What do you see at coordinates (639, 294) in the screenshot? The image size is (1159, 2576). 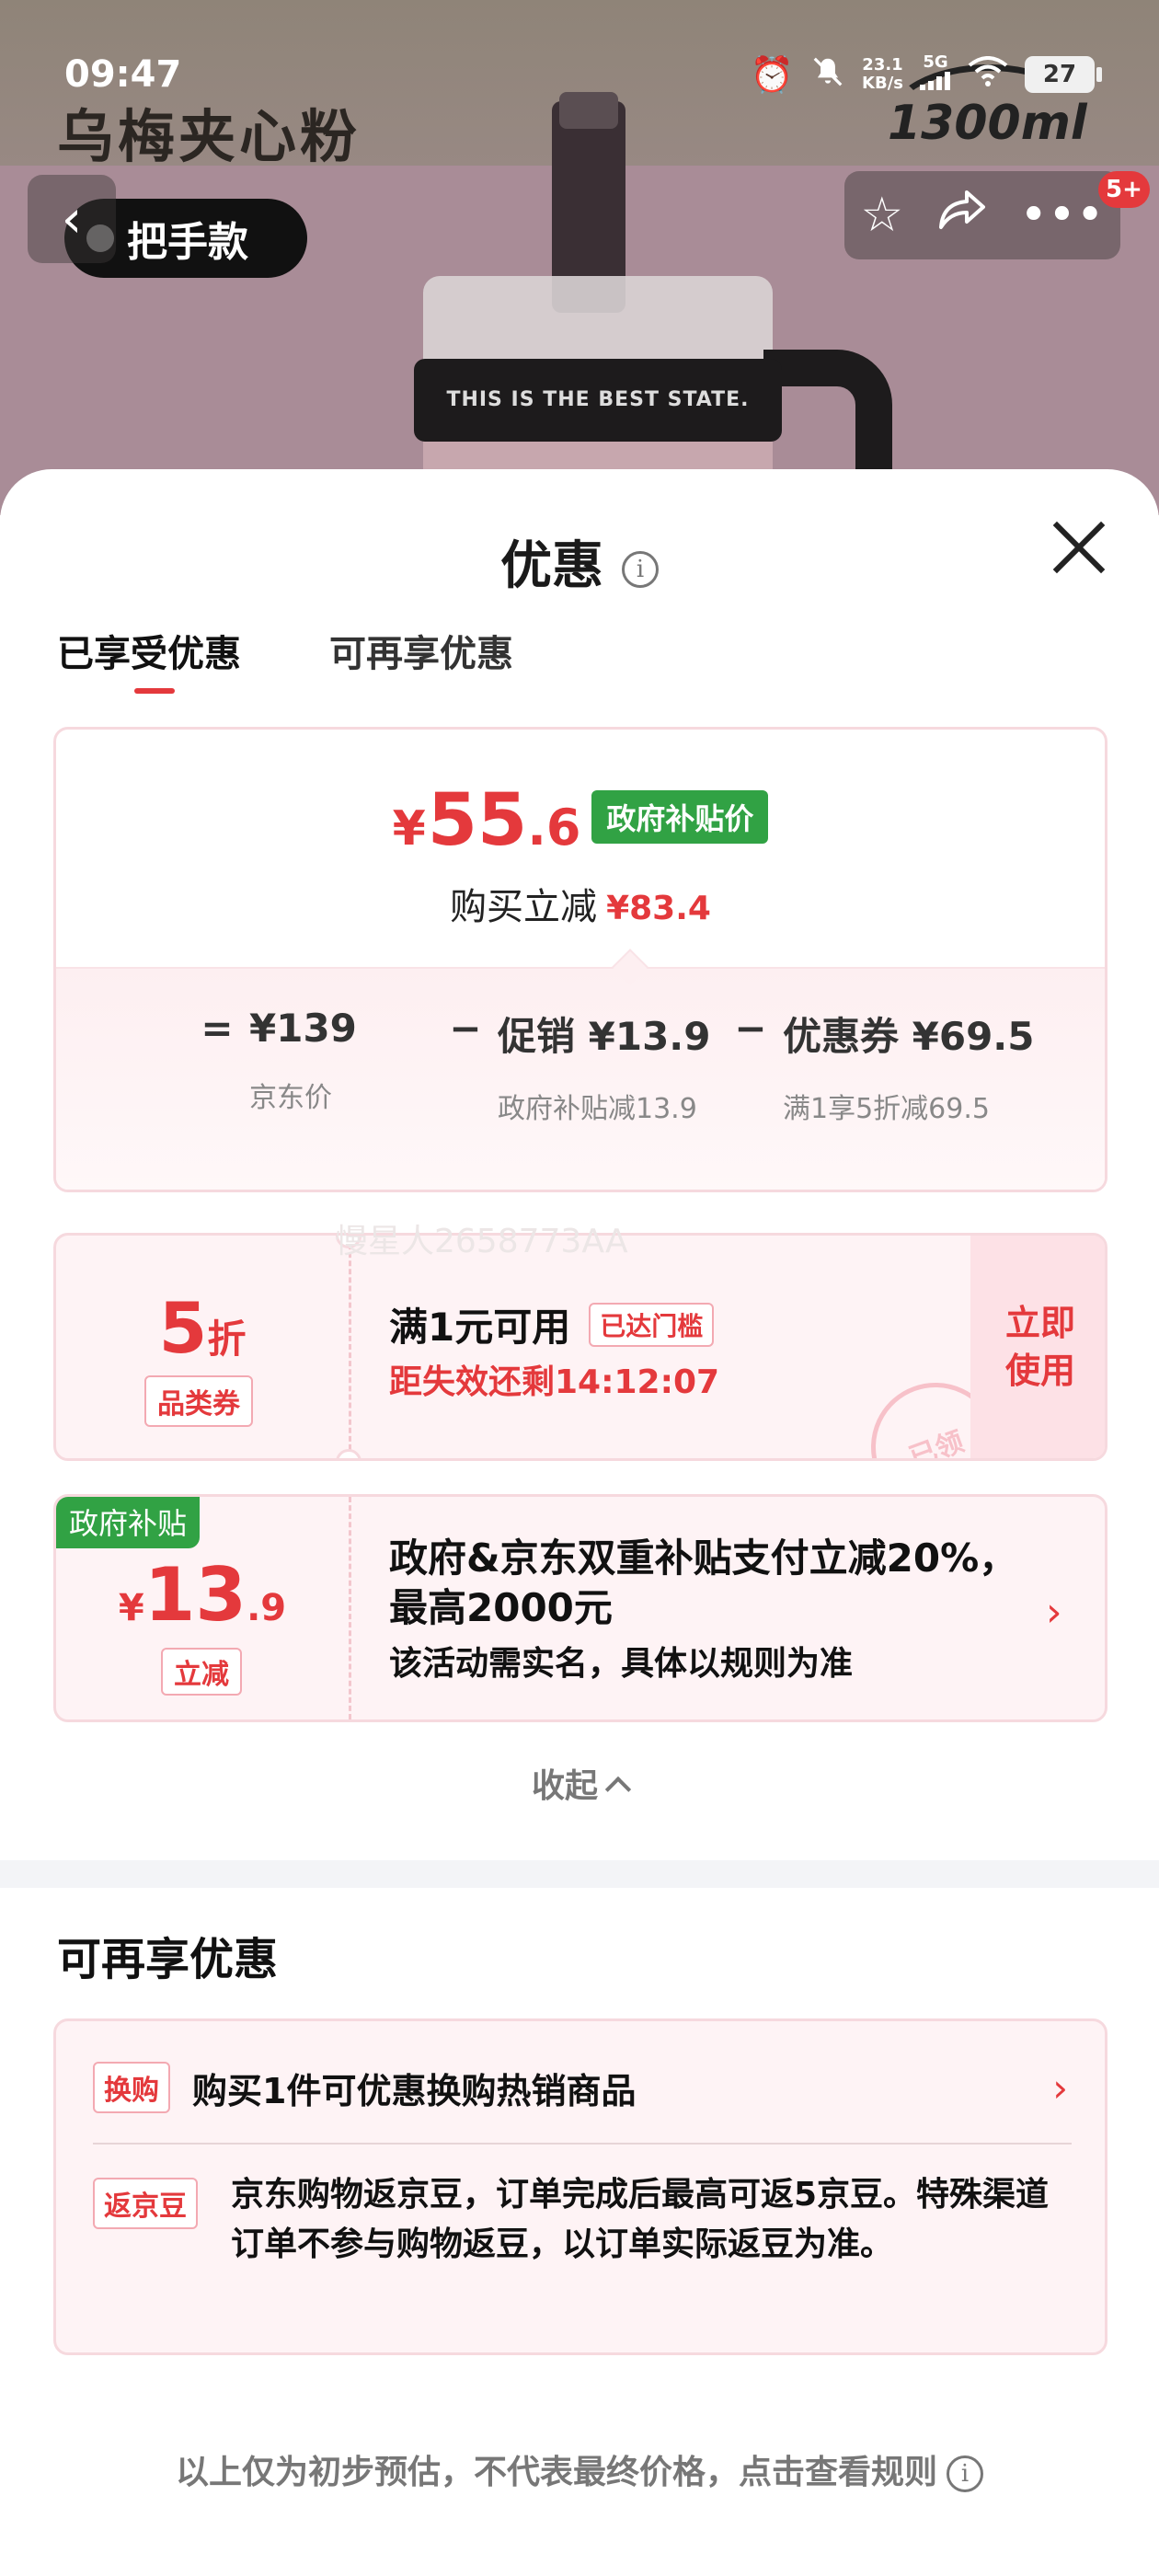 I see `tumbler-illustration: THIS IS THE BEST STATE.` at bounding box center [639, 294].